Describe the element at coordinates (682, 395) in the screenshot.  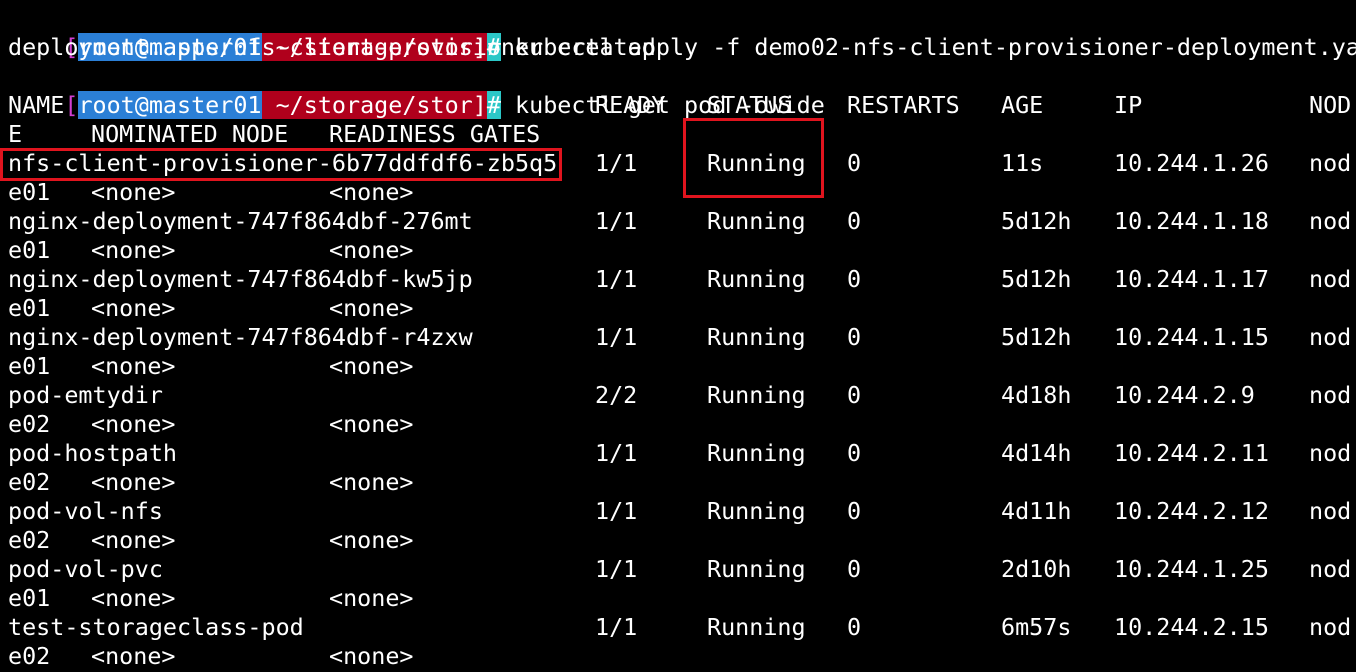
I see `table-row: pod-emtydir 2/2 Running 0 4d18h 10.244.2.9 nod` at that location.